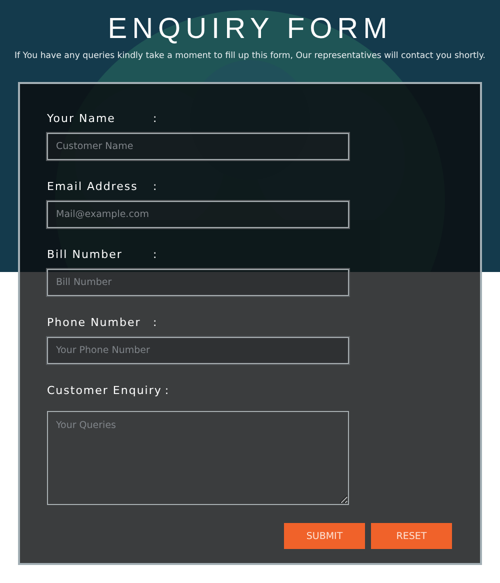  I want to click on input-field: Bill Number, so click(198, 282).